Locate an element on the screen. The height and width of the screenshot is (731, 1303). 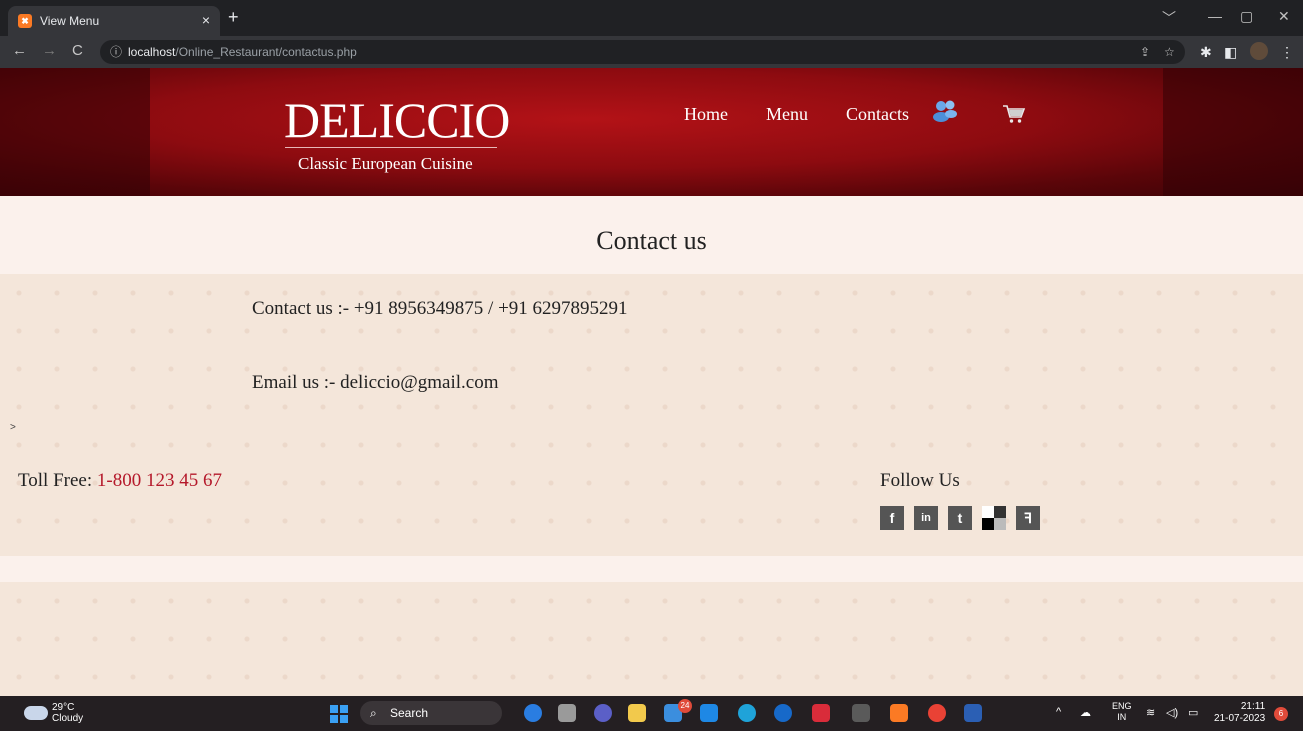
nav-menu: Menu is located at coordinates (787, 114).